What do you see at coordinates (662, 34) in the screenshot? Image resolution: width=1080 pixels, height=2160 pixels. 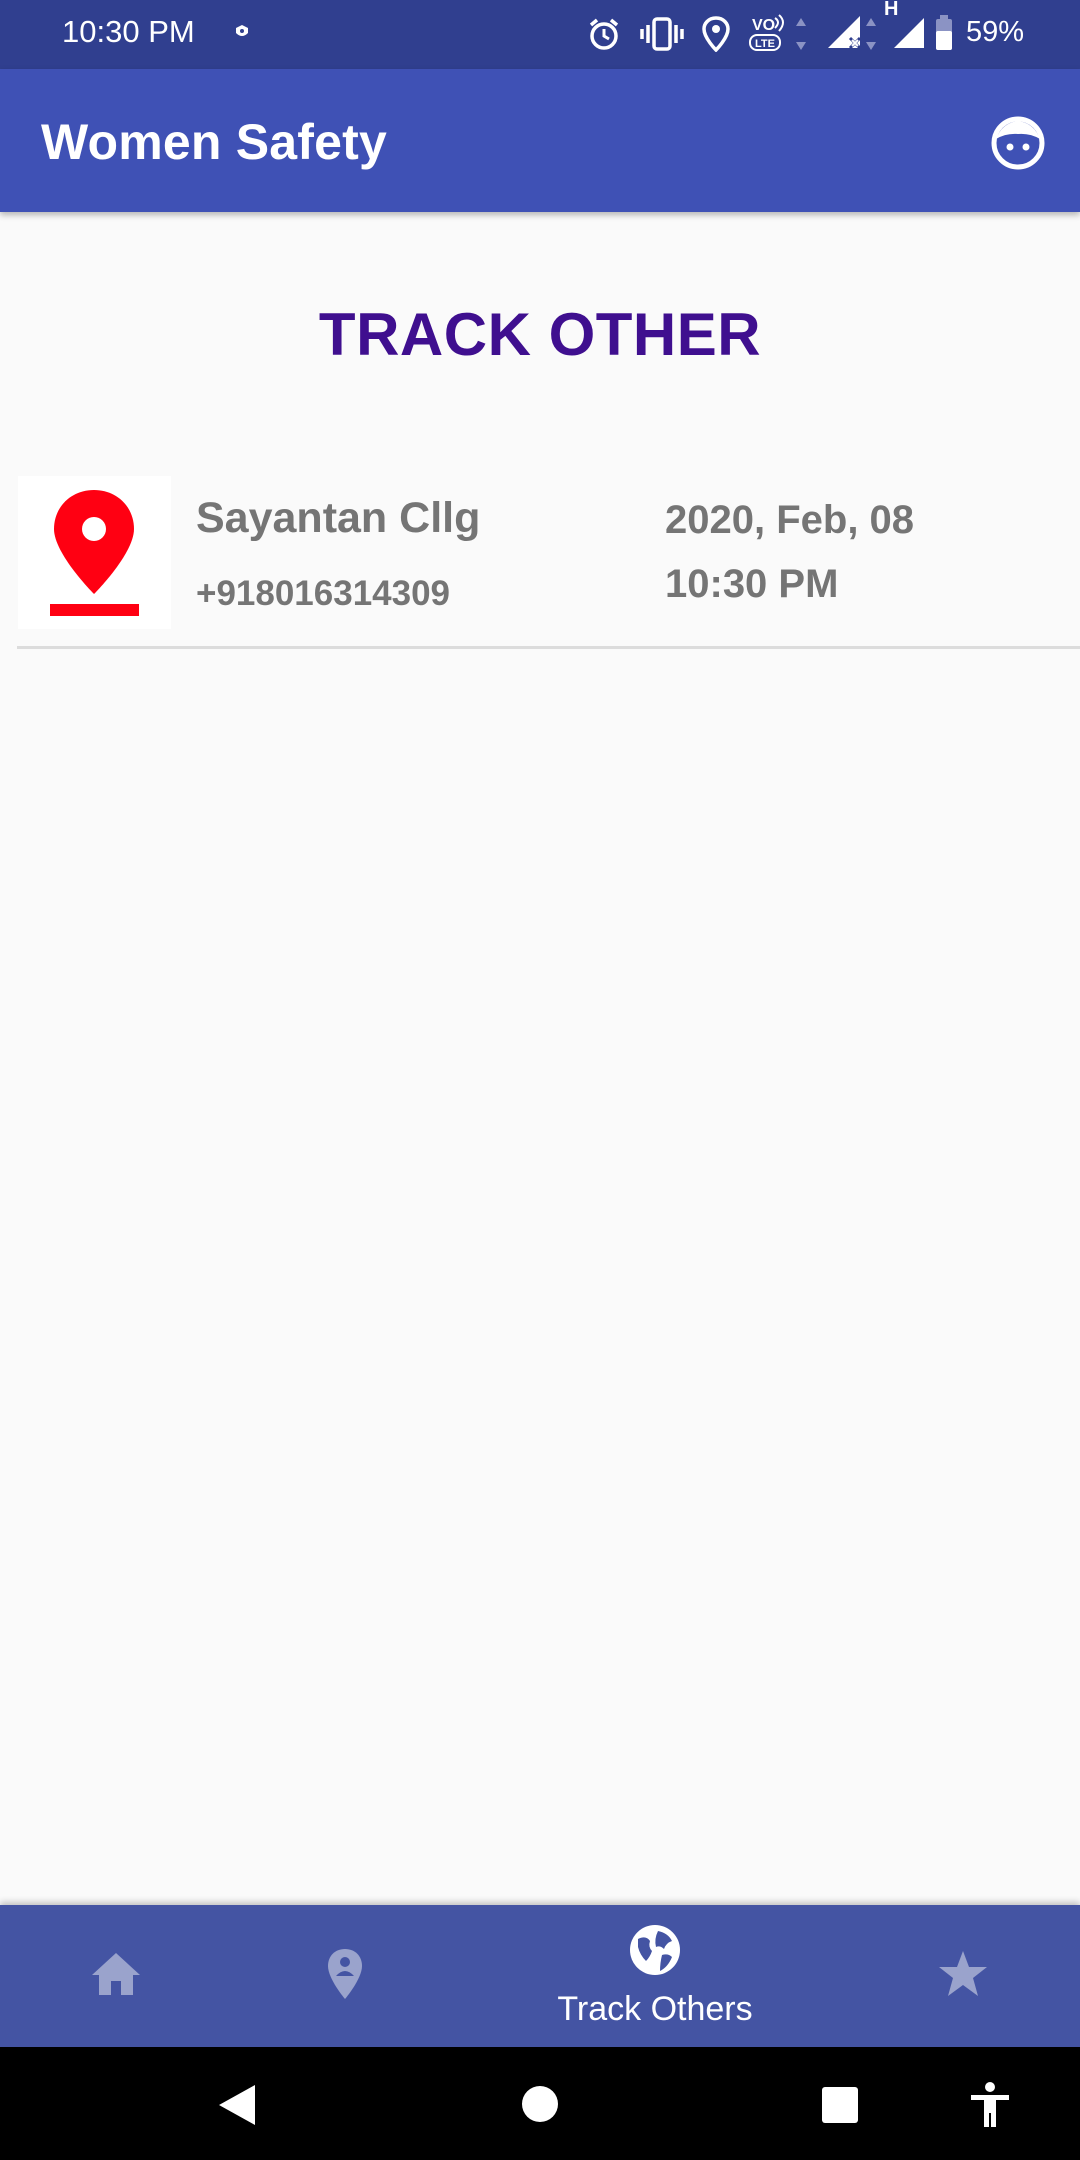 I see `vibrate-icon` at bounding box center [662, 34].